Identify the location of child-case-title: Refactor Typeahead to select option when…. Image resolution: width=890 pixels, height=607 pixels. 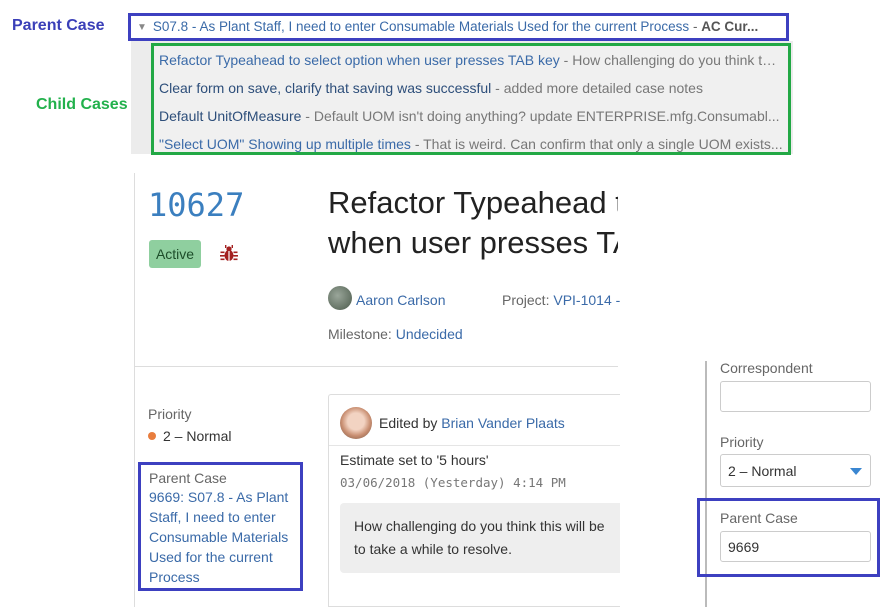
(359, 60).